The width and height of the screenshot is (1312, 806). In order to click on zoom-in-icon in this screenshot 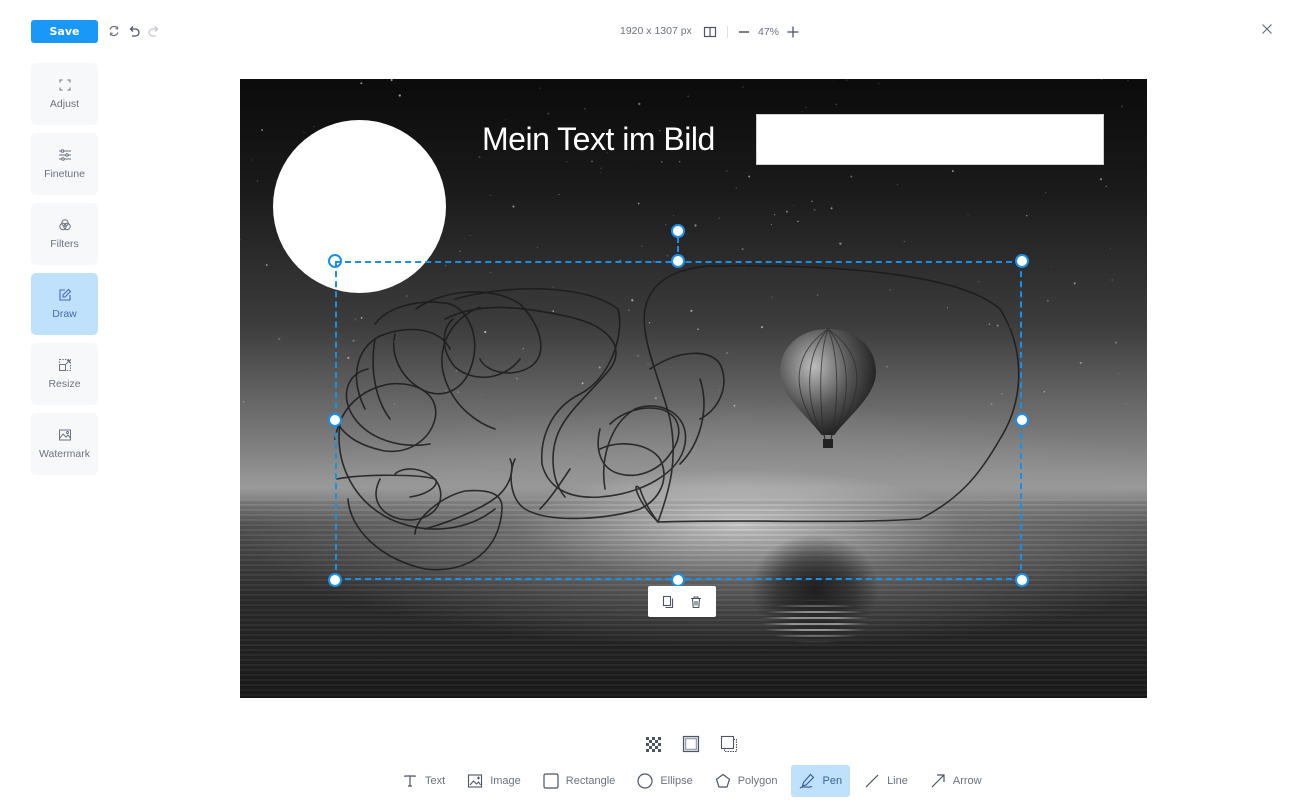, I will do `click(793, 32)`.